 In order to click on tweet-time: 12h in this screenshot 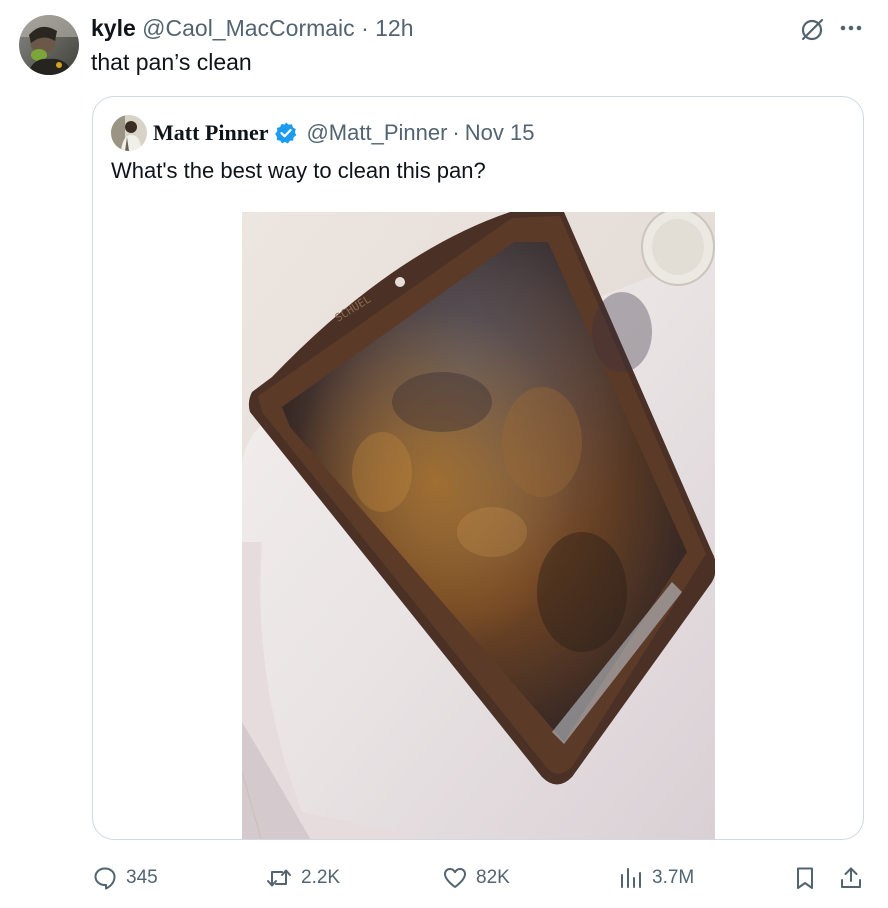, I will do `click(394, 28)`.